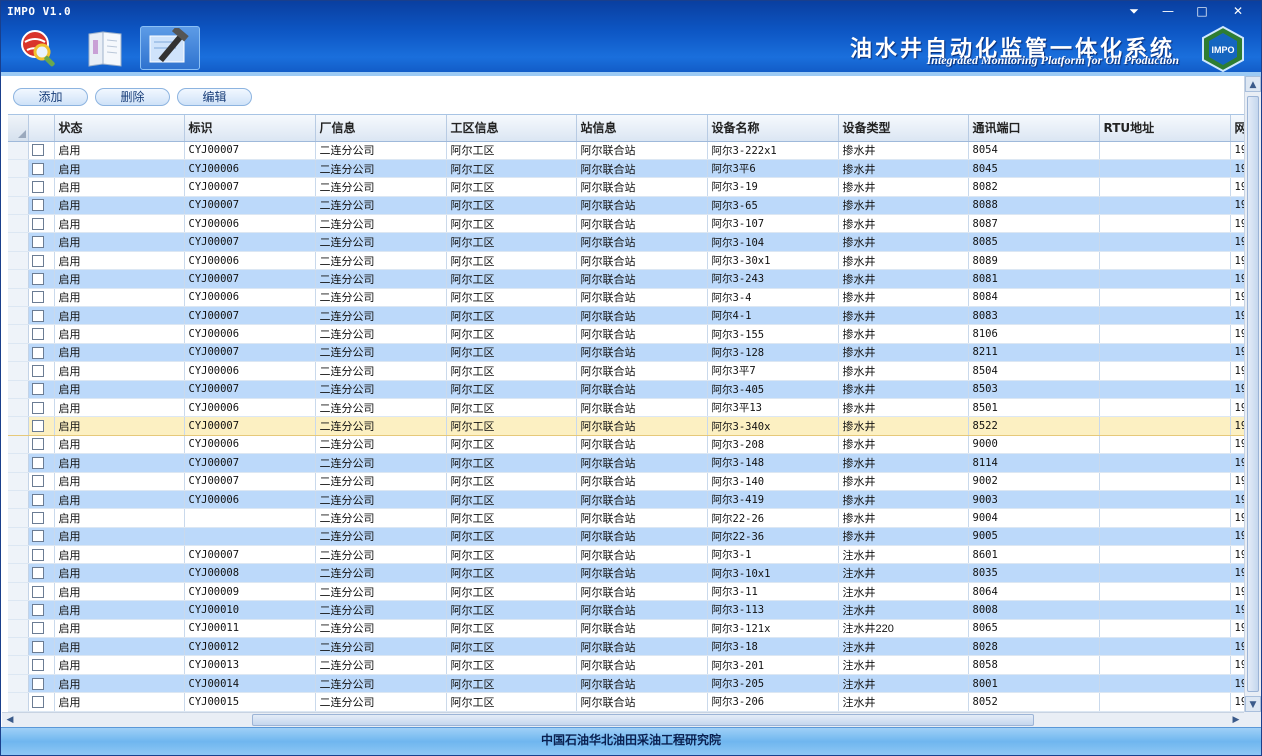 The image size is (1262, 756). I want to click on table-row: 启用CYJ00006二连分公司阿尔工区阿尔联合站阿尔3-208掺水井9000 19, so click(626, 445).